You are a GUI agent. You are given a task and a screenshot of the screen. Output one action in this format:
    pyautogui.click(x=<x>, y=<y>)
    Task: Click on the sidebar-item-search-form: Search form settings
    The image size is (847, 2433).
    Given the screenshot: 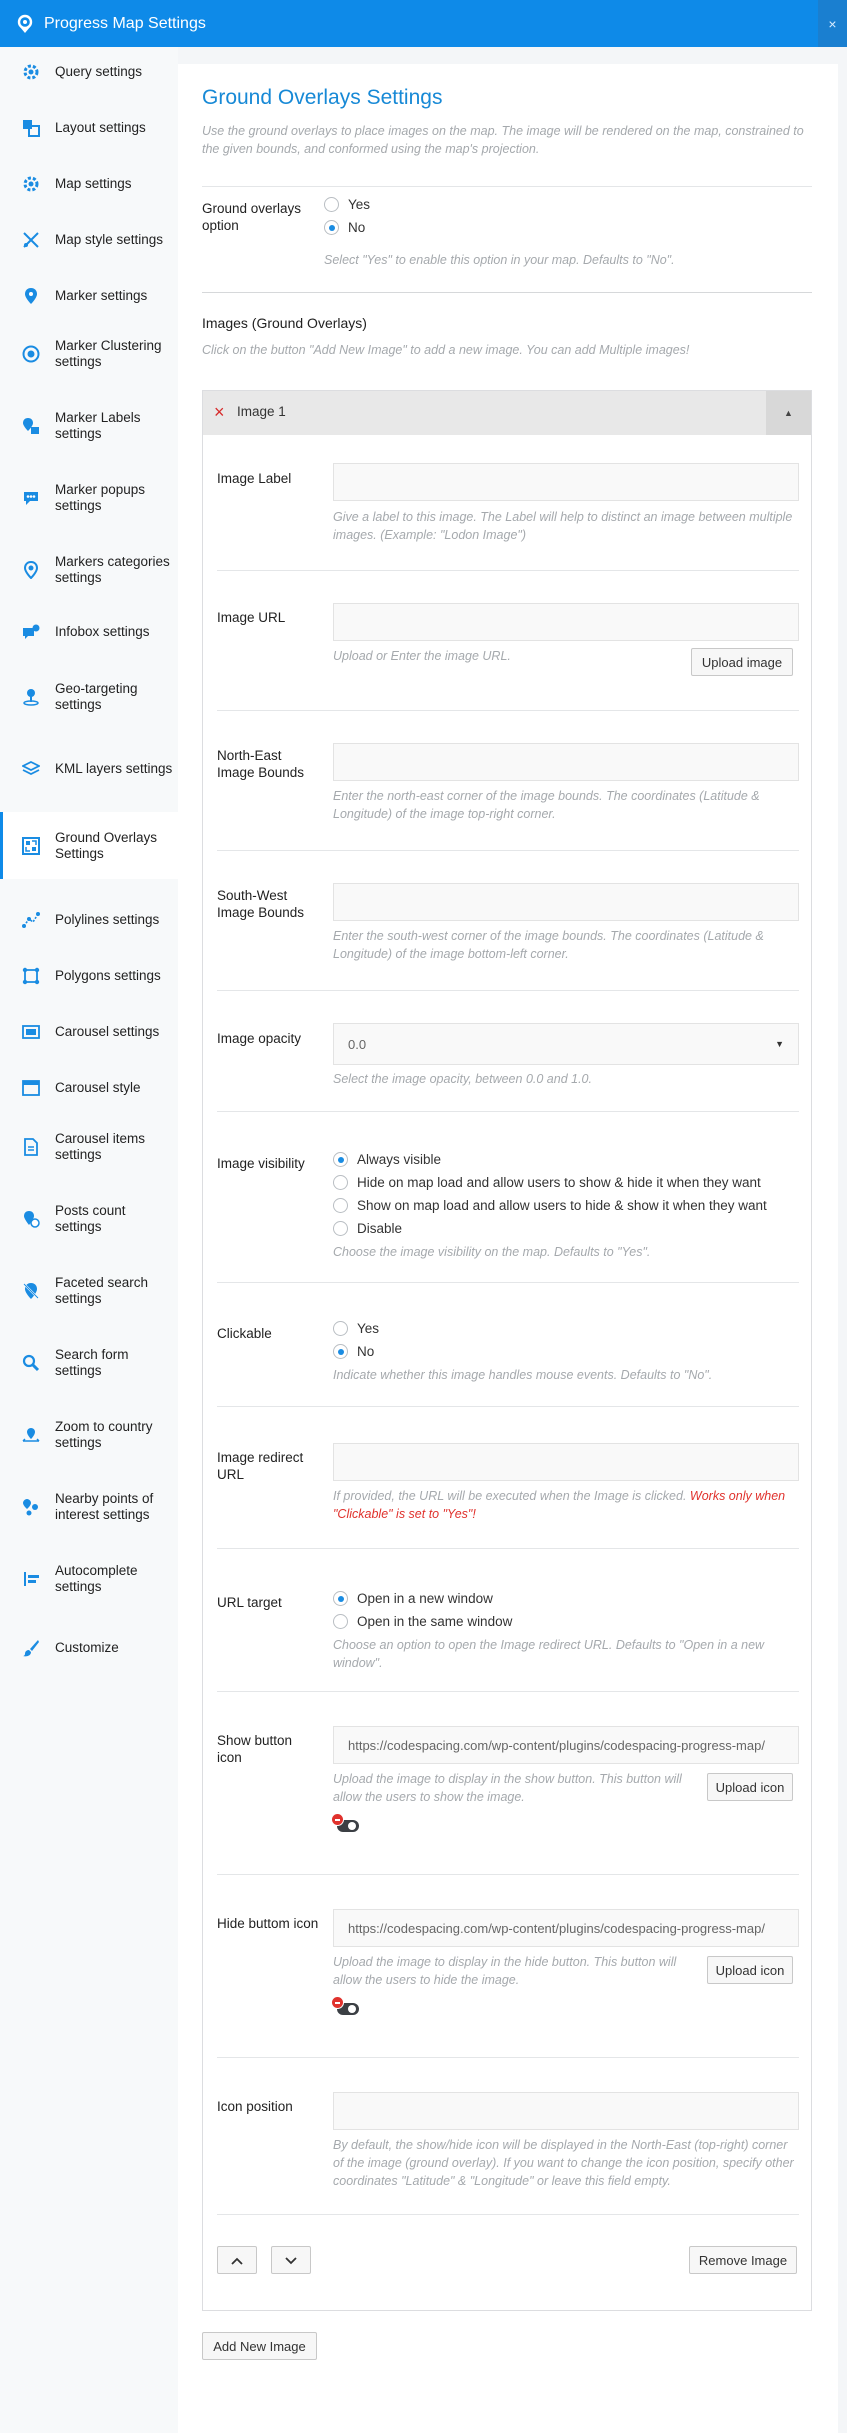 What is the action you would take?
    pyautogui.click(x=89, y=1363)
    